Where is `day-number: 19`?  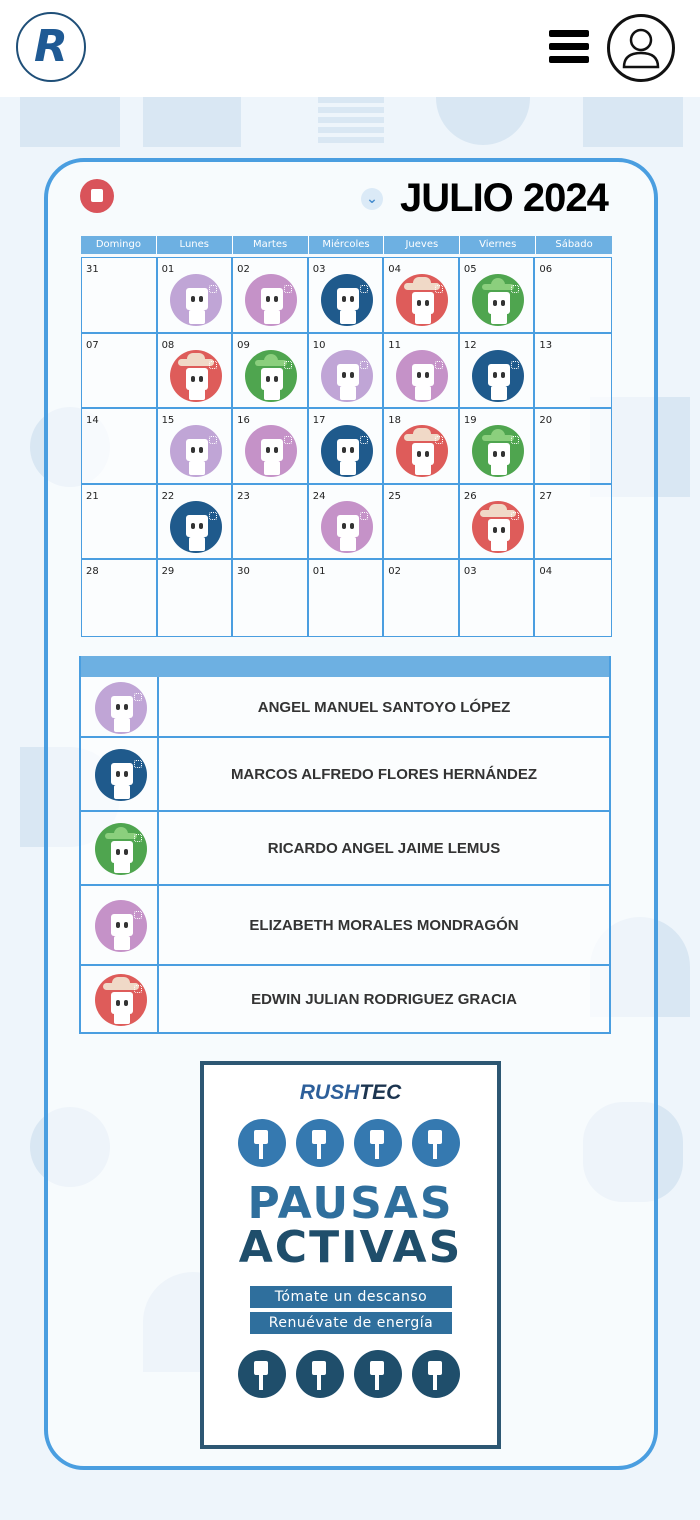
day-number: 19 is located at coordinates (470, 421).